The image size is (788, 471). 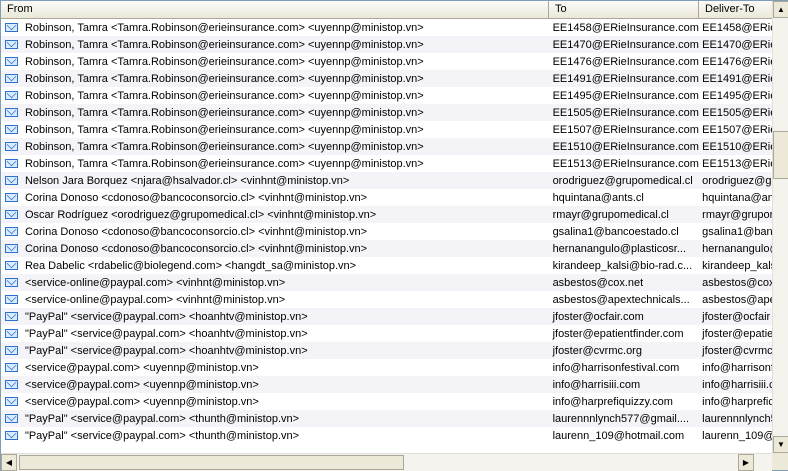 What do you see at coordinates (622, 180) in the screenshot?
I see `to-cell: orodriguez@grupomedical.cl` at bounding box center [622, 180].